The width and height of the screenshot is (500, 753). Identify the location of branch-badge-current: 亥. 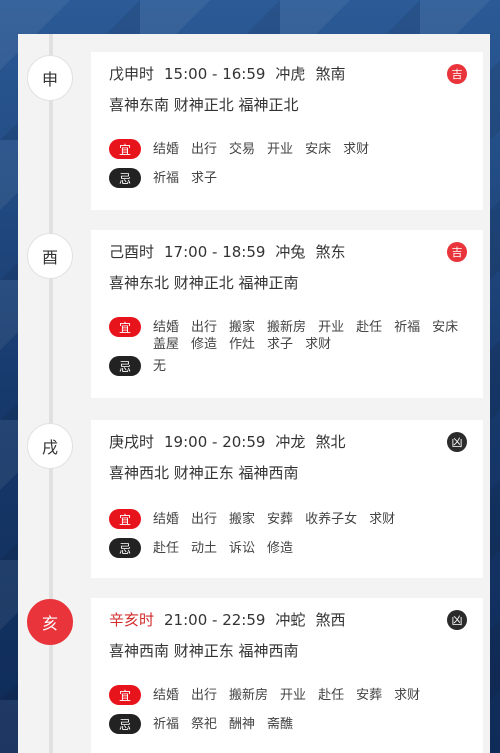
(50, 622).